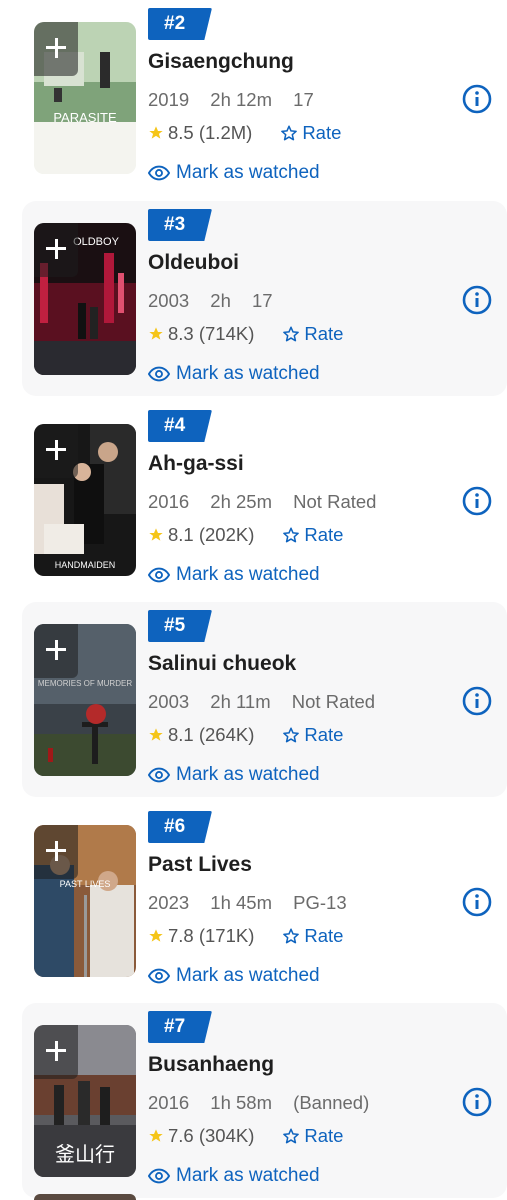 This screenshot has width=507, height=1200. Describe the element at coordinates (331, 1102) in the screenshot. I see `certificate: (Banned)` at that location.